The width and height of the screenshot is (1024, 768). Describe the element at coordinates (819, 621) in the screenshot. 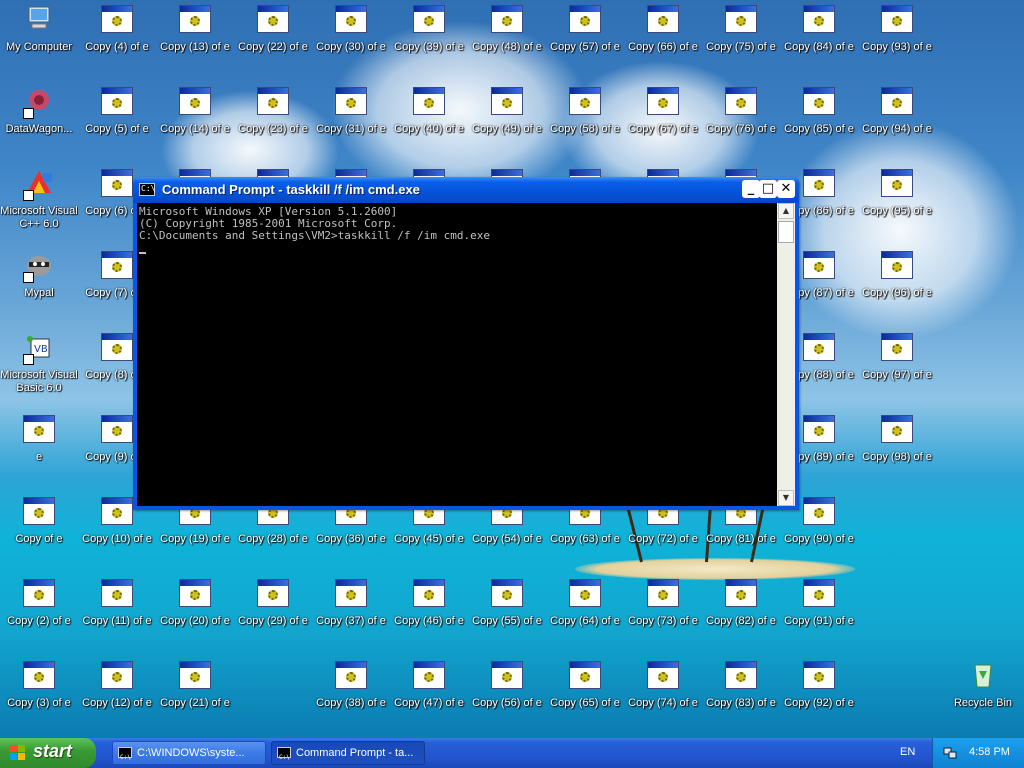

I see `desktop-icon-label: Copy (91) of e` at that location.